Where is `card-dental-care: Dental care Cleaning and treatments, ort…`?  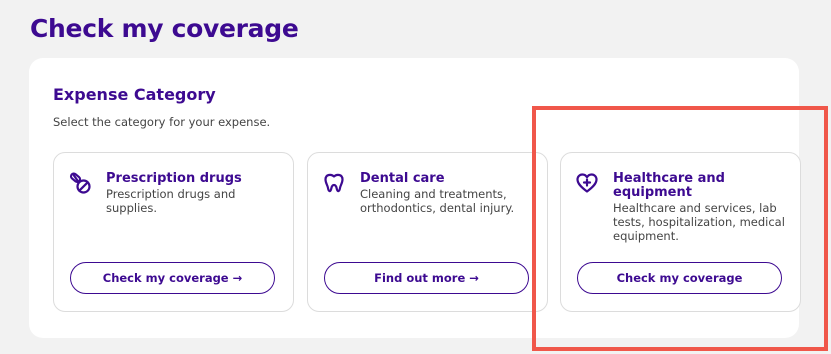
card-dental-care: Dental care Cleaning and treatments, ort… is located at coordinates (427, 232).